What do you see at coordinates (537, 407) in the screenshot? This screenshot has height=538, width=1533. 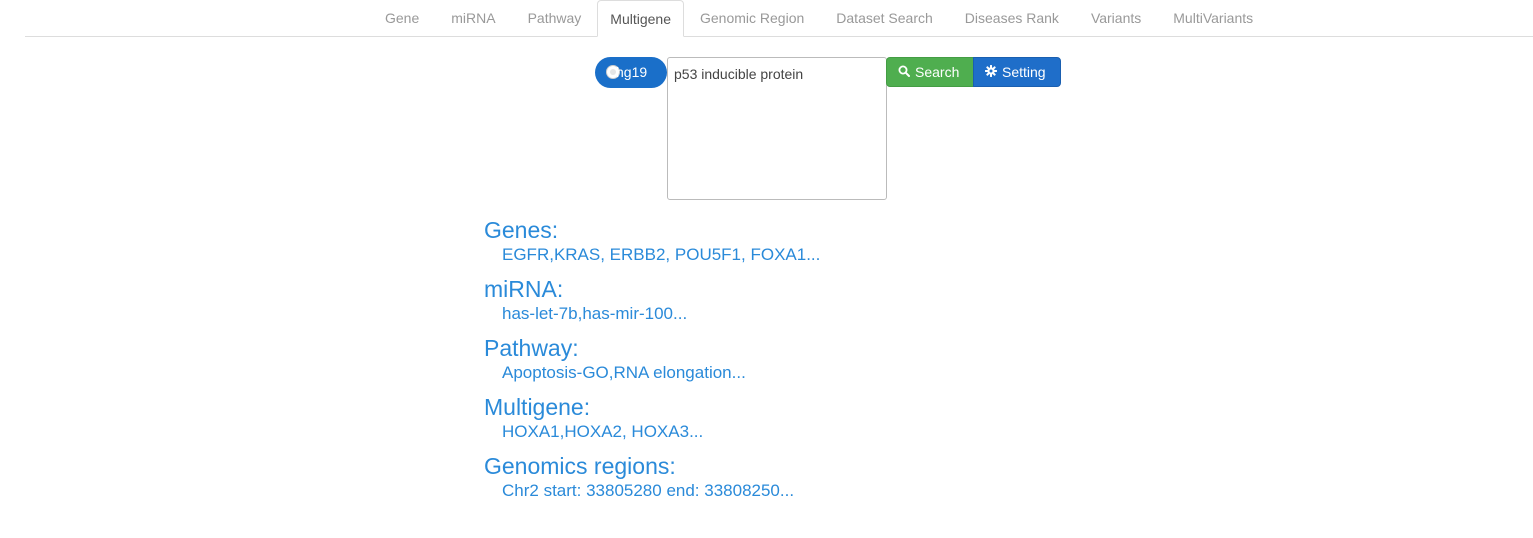 I see `example-title: Multigene:` at bounding box center [537, 407].